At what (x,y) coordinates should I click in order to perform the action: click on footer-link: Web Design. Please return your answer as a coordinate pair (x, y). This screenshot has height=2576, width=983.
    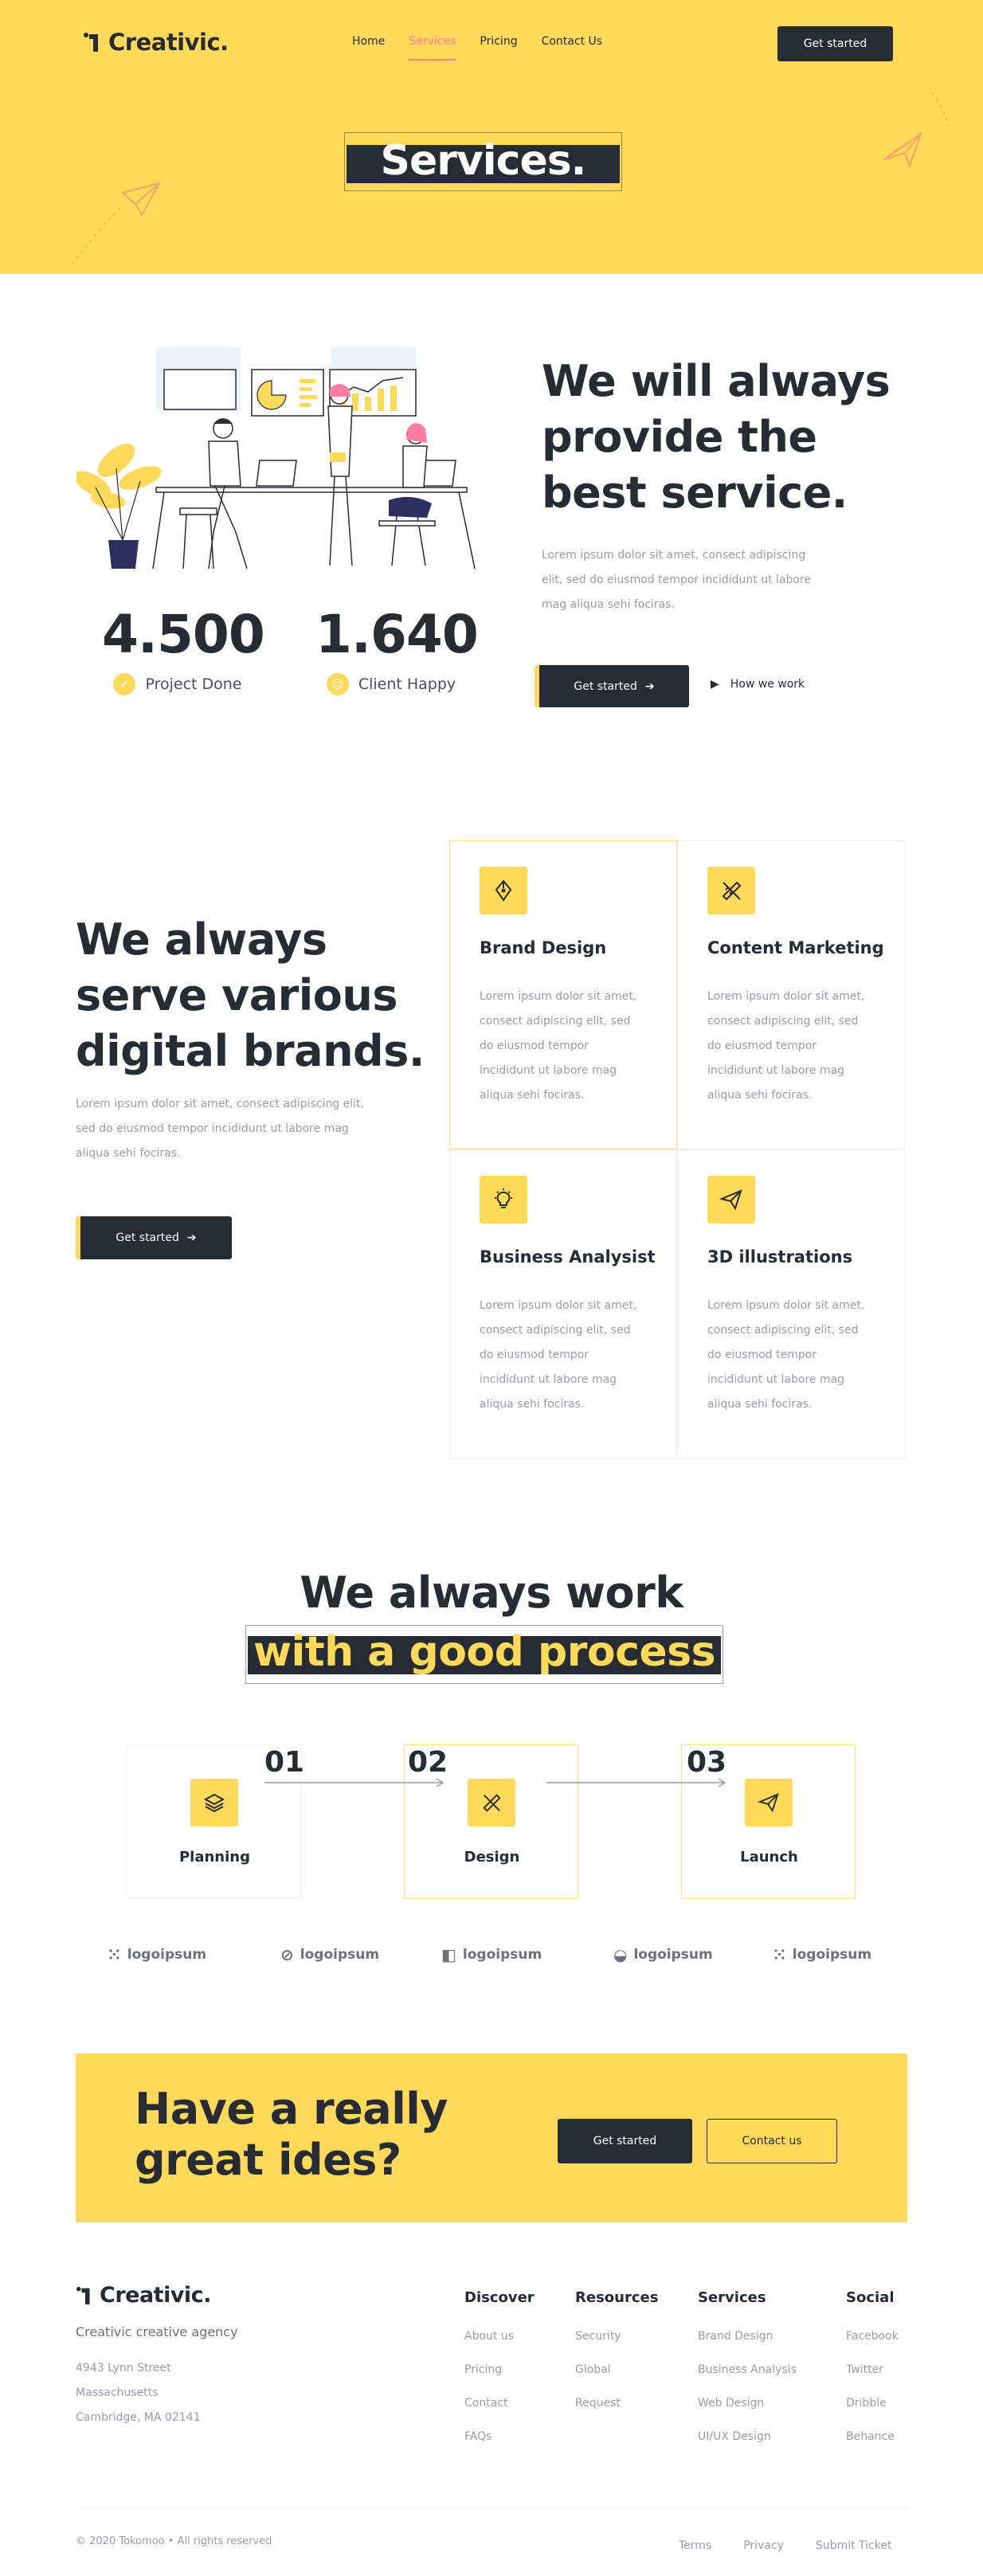
    Looking at the image, I should click on (747, 2403).